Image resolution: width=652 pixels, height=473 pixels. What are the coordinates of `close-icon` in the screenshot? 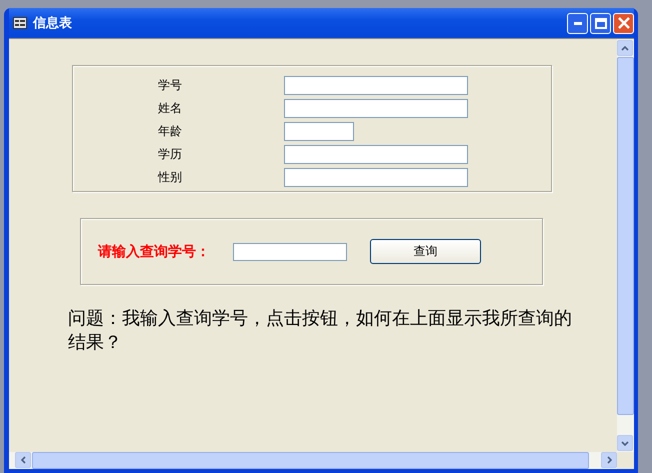 It's located at (624, 23).